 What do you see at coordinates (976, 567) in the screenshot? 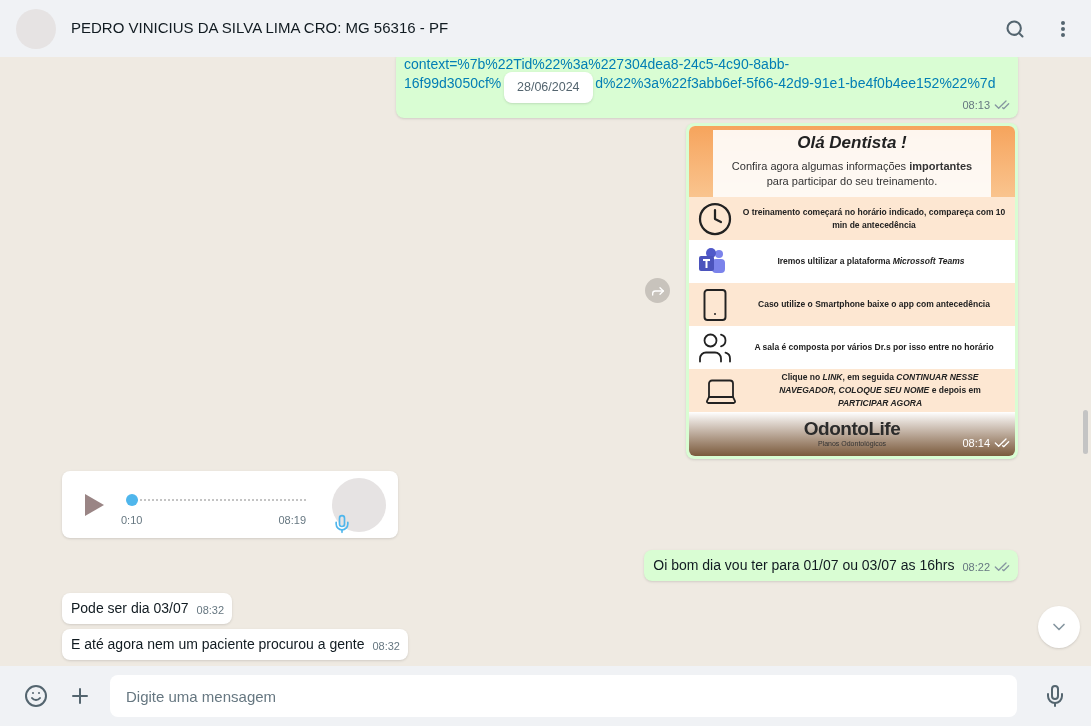
I see `message-time: 08:22` at bounding box center [976, 567].